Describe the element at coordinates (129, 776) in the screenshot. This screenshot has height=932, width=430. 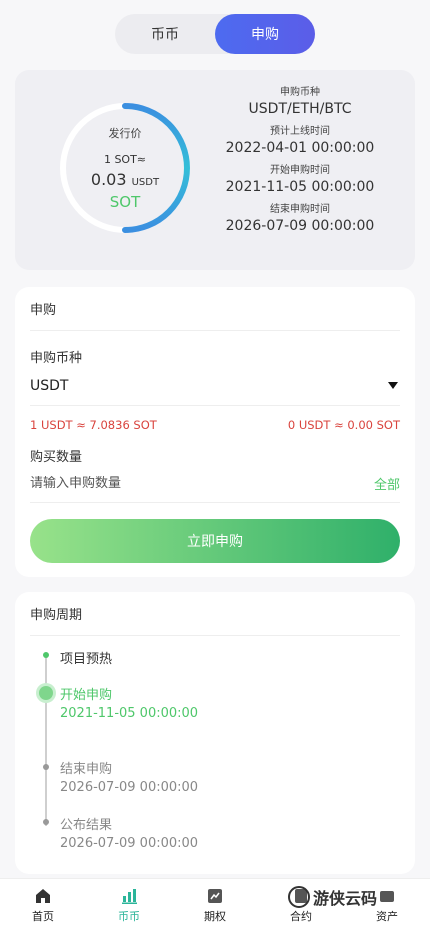
I see `timeline-step-end: 结束申购 2026-07-09 00:00:00` at that location.